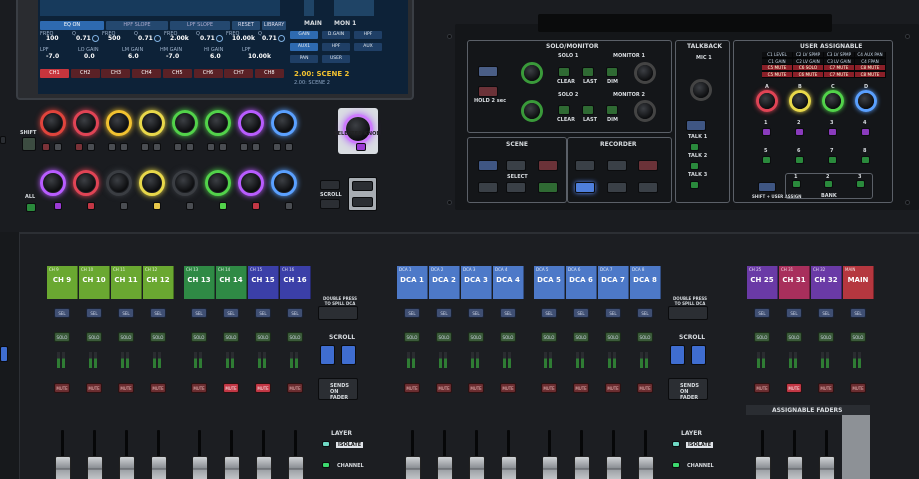 The height and width of the screenshot is (479, 919). What do you see at coordinates (368, 35) in the screenshot?
I see `screen-right-button: HPF` at bounding box center [368, 35].